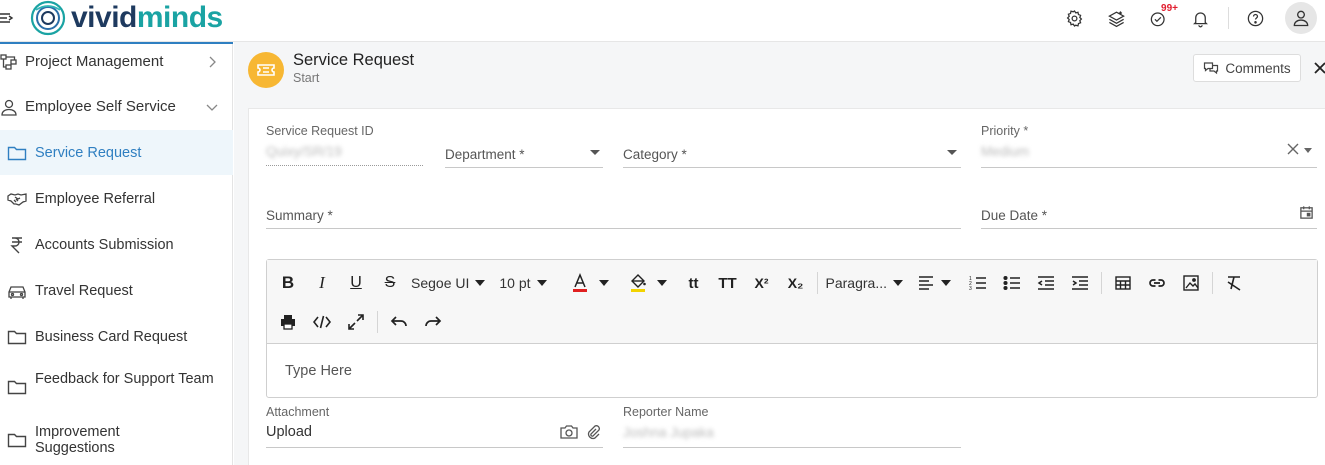 The height and width of the screenshot is (465, 1325). Describe the element at coordinates (17, 199) in the screenshot. I see `handshake-icon` at that location.